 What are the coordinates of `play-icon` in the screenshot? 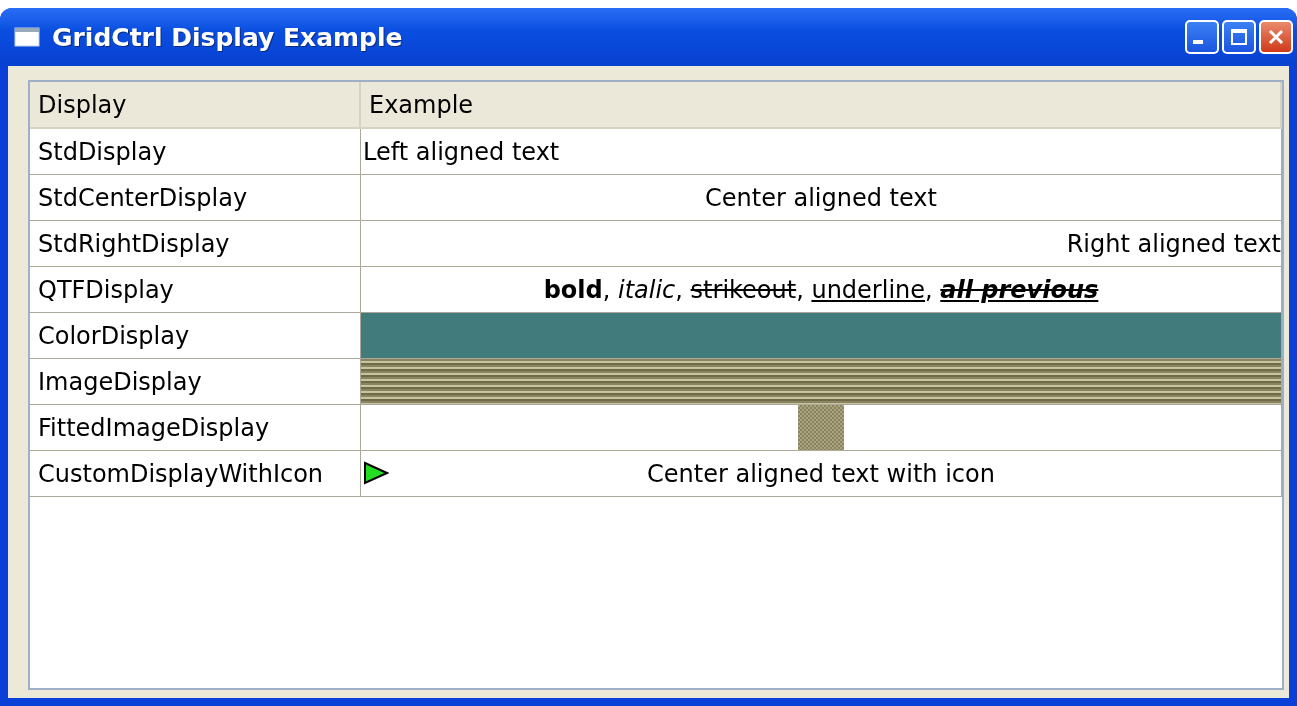 It's located at (376, 473).